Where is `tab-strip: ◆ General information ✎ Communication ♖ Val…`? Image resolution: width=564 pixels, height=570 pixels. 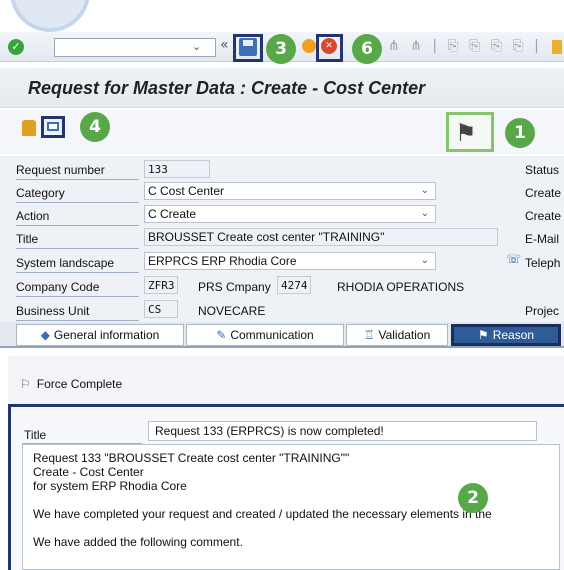
tab-strip: ◆ General information ✎ Communication ♖ Val… is located at coordinates (282, 335).